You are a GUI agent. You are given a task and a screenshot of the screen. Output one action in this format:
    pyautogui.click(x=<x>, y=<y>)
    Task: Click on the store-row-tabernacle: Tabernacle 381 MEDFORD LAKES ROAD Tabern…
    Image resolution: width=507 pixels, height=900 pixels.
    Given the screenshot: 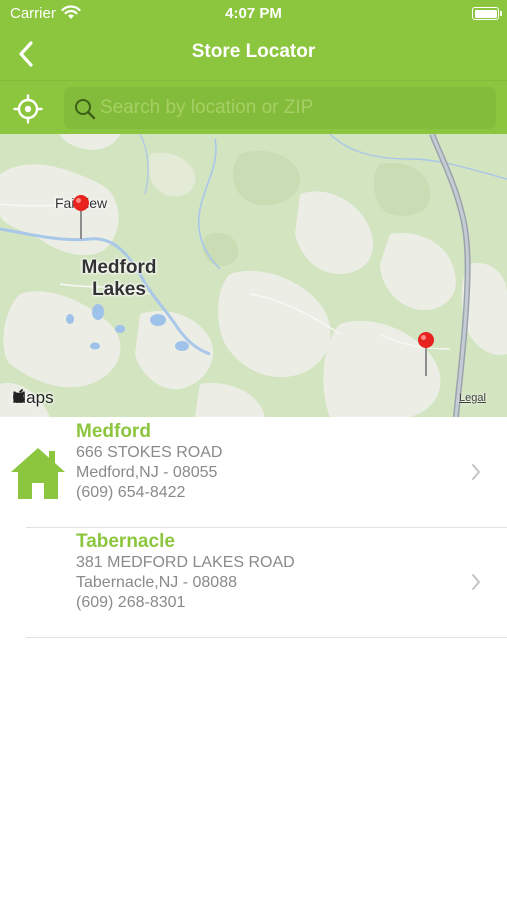 What is the action you would take?
    pyautogui.click(x=253, y=582)
    